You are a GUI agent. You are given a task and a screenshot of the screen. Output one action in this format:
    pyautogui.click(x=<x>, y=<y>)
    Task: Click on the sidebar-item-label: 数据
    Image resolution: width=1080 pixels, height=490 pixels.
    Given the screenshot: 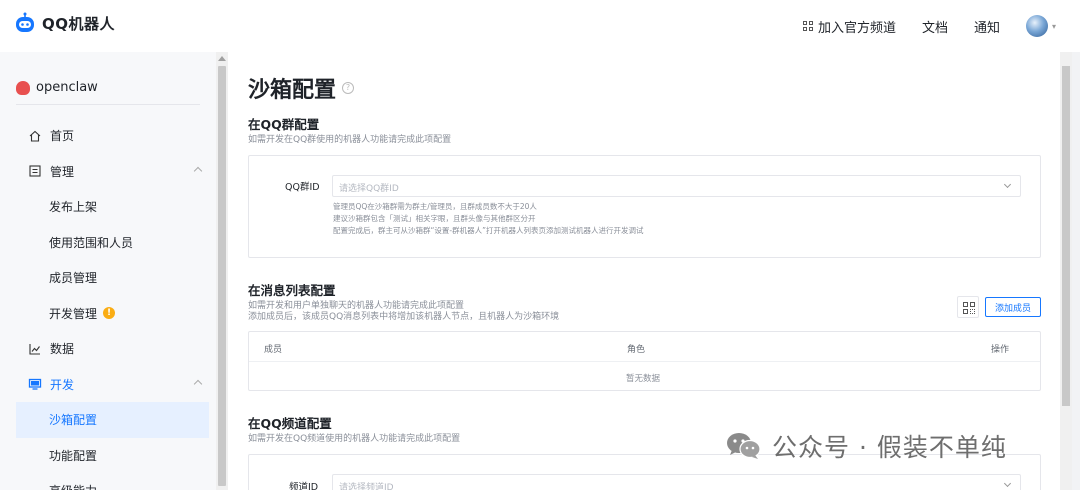 What is the action you would take?
    pyautogui.click(x=62, y=349)
    